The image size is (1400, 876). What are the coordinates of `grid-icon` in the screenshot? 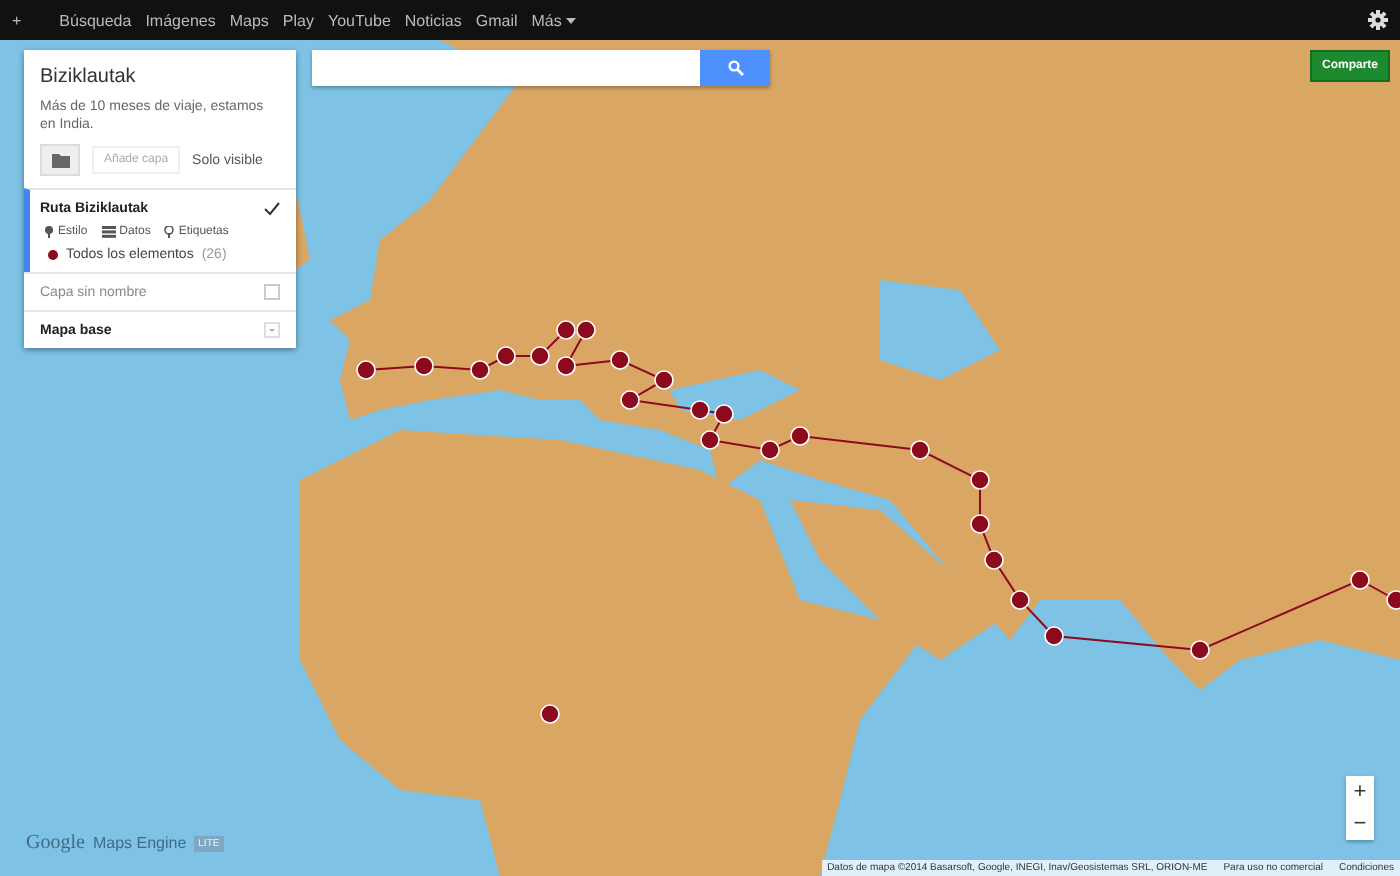 It's located at (108, 232).